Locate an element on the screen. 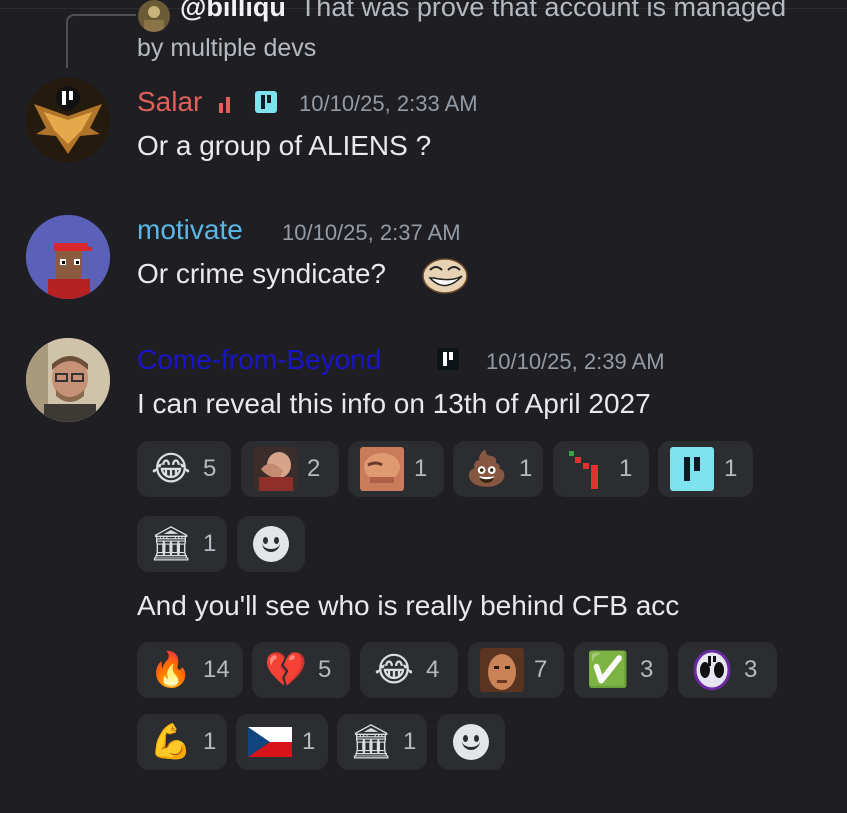 The height and width of the screenshot is (813, 847). flexed-biceps-icon: 💪 is located at coordinates (171, 742).